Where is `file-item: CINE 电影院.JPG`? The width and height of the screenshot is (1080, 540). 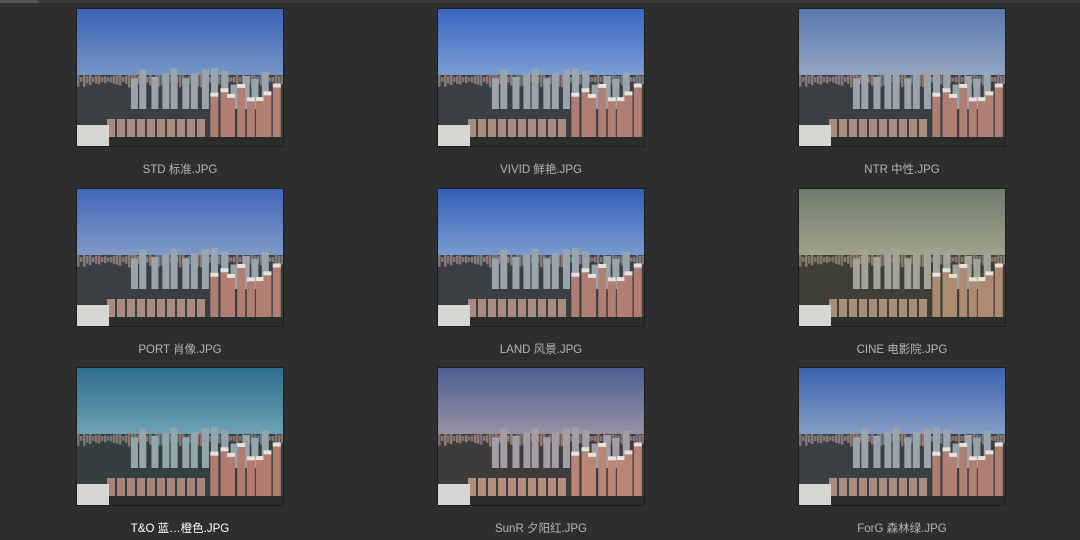 file-item: CINE 电影院.JPG is located at coordinates (902, 274).